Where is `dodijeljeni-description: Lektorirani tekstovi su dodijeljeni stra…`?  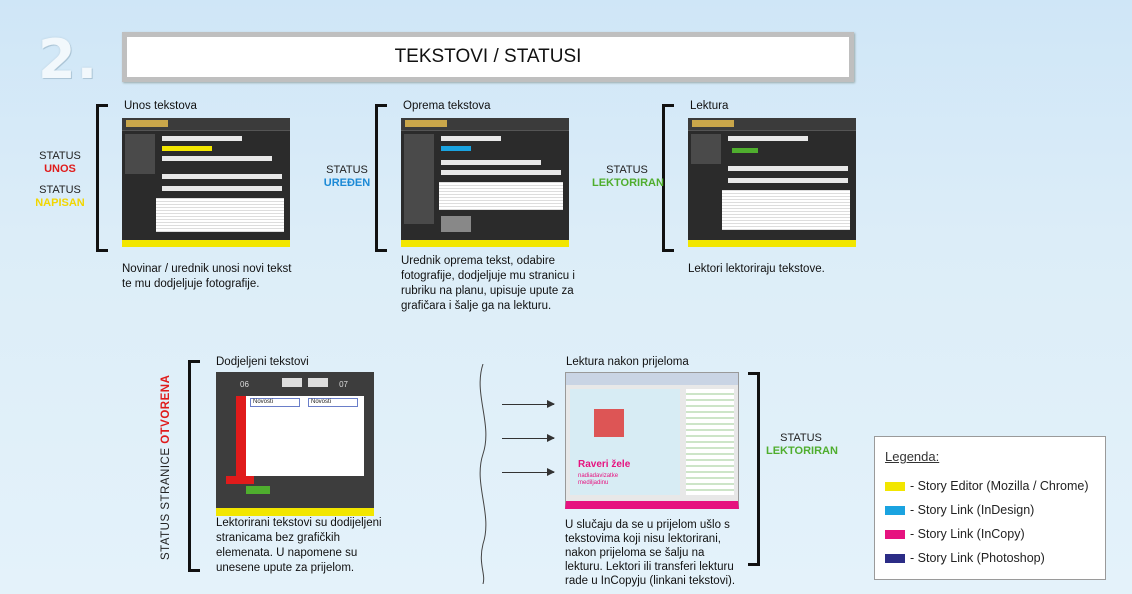 dodijeljeni-description: Lektorirani tekstovi su dodijeljeni stra… is located at coordinates (299, 545).